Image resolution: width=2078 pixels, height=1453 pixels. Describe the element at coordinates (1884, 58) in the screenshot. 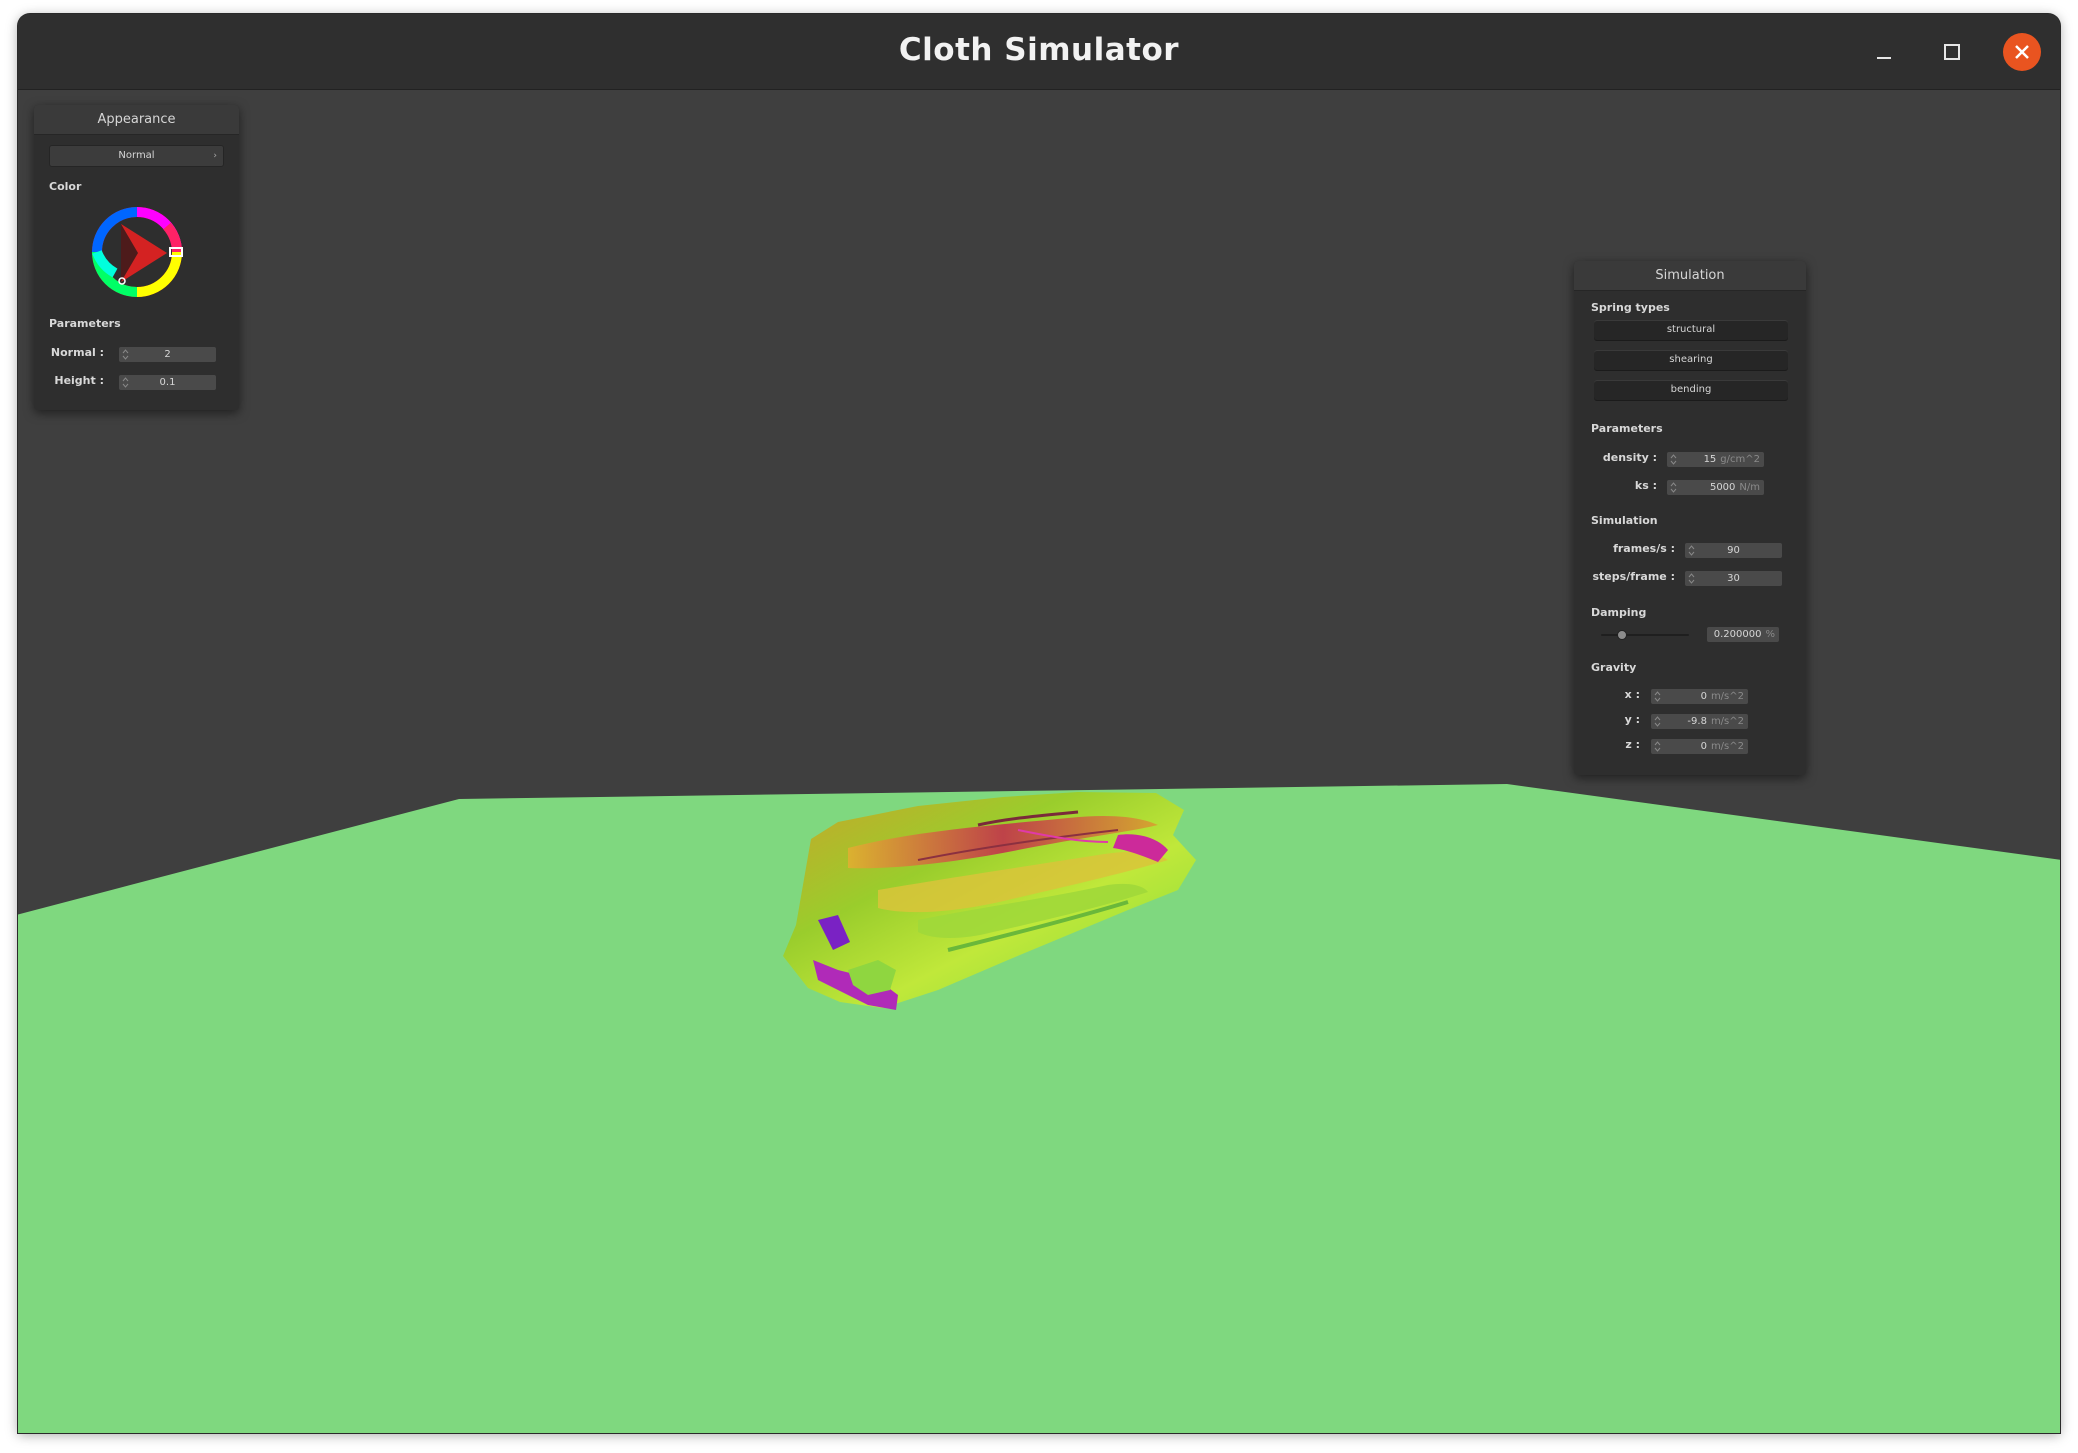

I see `minimize-icon` at that location.